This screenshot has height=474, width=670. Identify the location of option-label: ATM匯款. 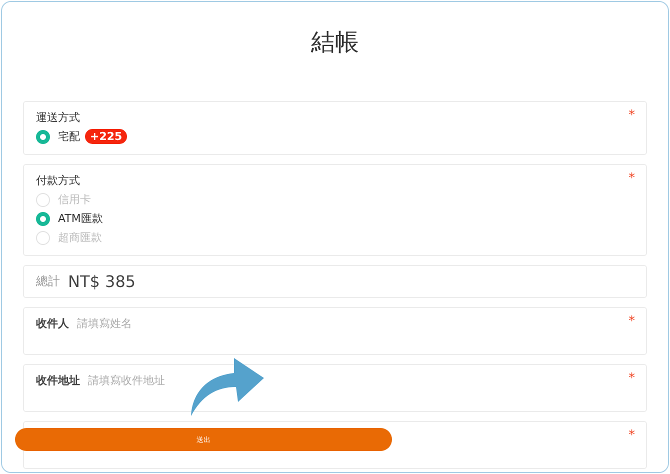
(80, 218).